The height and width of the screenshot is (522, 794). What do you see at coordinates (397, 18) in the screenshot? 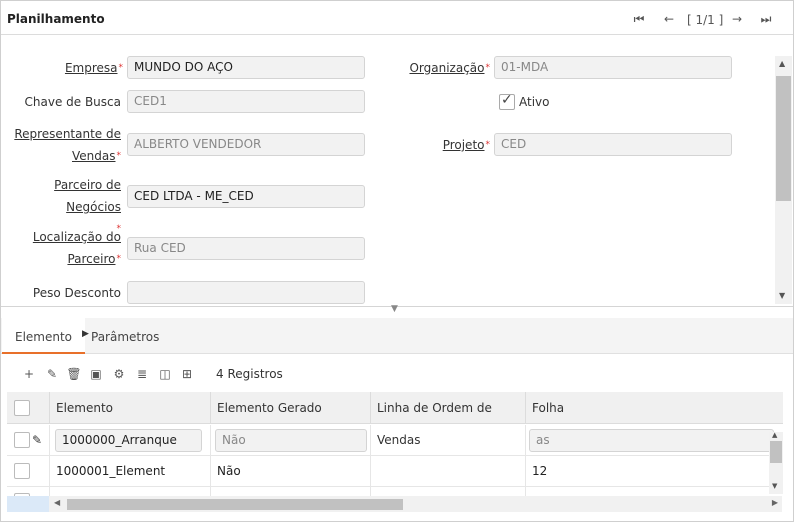
I see `title-bar: Planilhamento ⏮ ← [ 1/1 ] → ⏭` at bounding box center [397, 18].